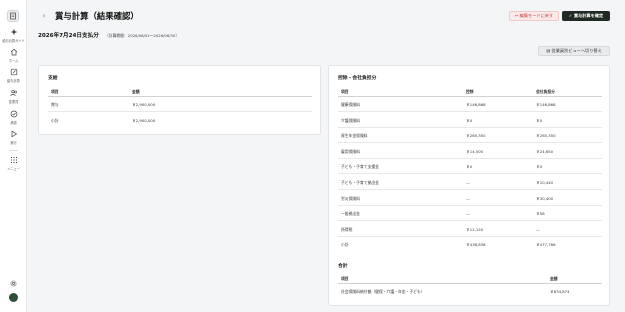 The height and width of the screenshot is (312, 625). Describe the element at coordinates (350, 198) in the screenshot. I see `row-item: 労災保険料` at that location.